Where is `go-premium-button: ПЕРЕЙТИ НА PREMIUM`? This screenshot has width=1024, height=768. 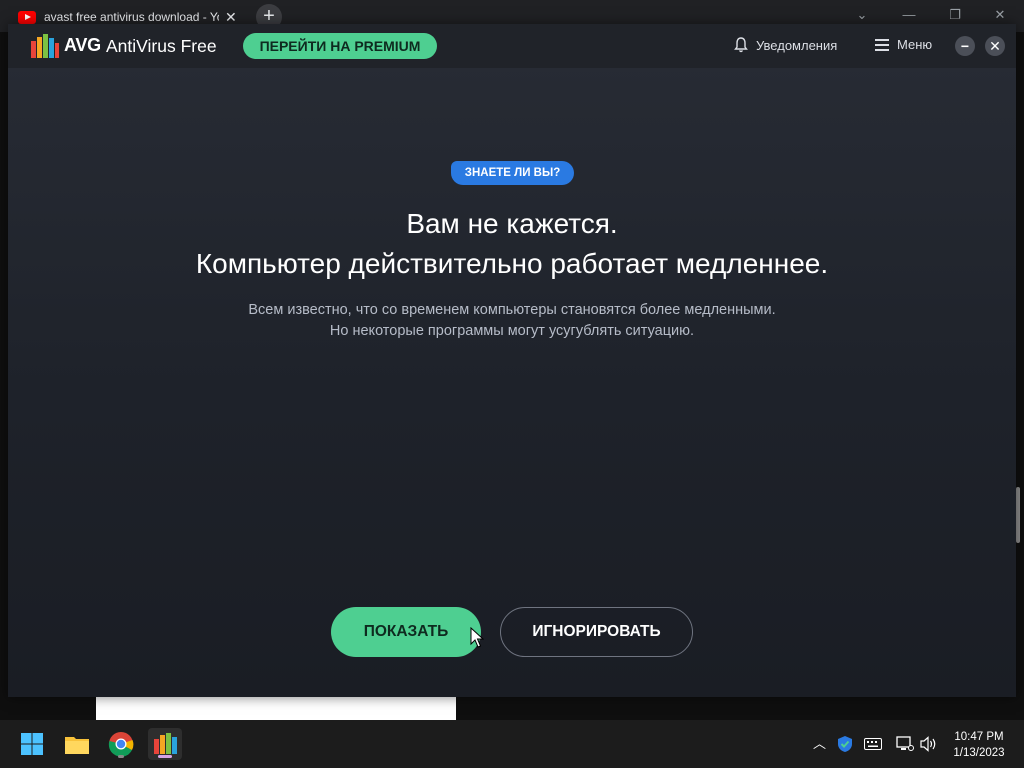
go-premium-button: ПЕРЕЙТИ НА PREMIUM is located at coordinates (340, 46).